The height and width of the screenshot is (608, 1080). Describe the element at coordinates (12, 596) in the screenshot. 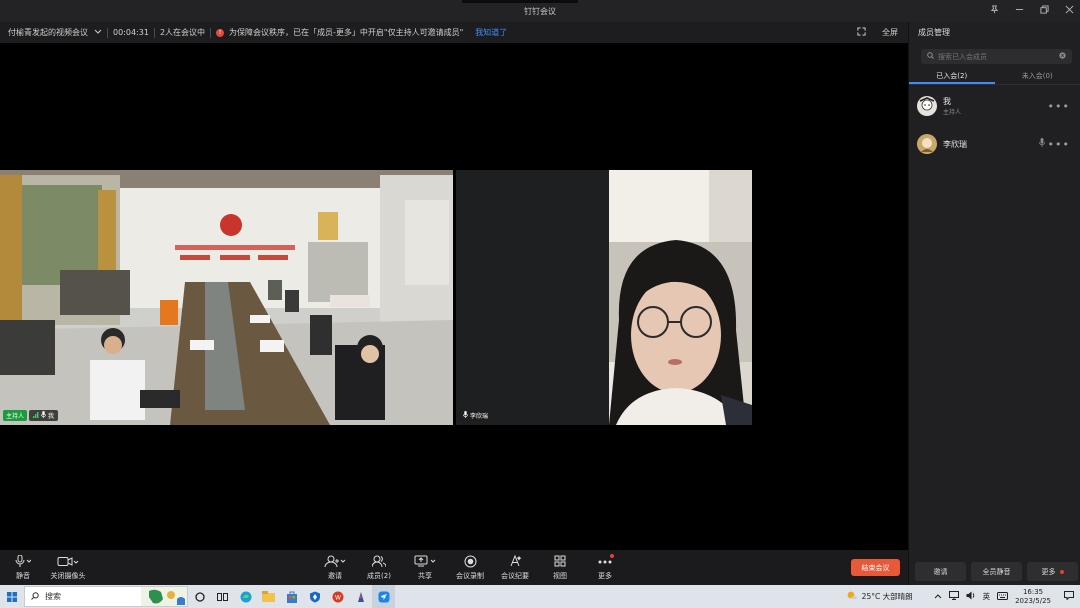

I see `windows-start-icon` at that location.